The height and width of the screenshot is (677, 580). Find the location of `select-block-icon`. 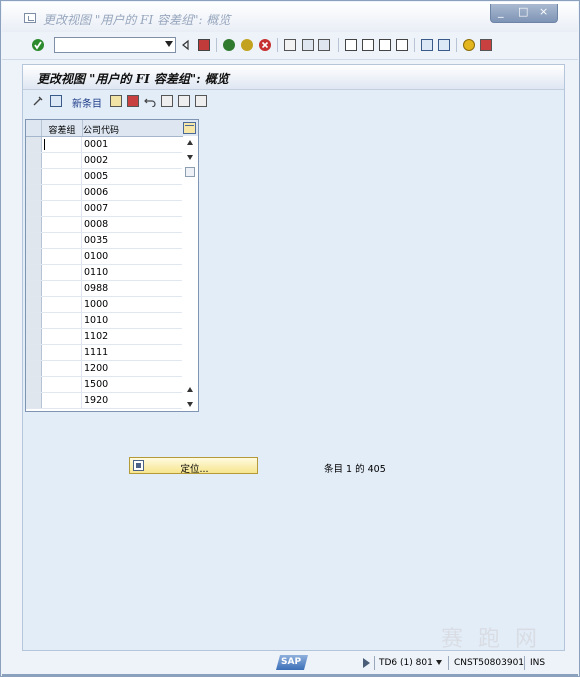

select-block-icon is located at coordinates (184, 101).